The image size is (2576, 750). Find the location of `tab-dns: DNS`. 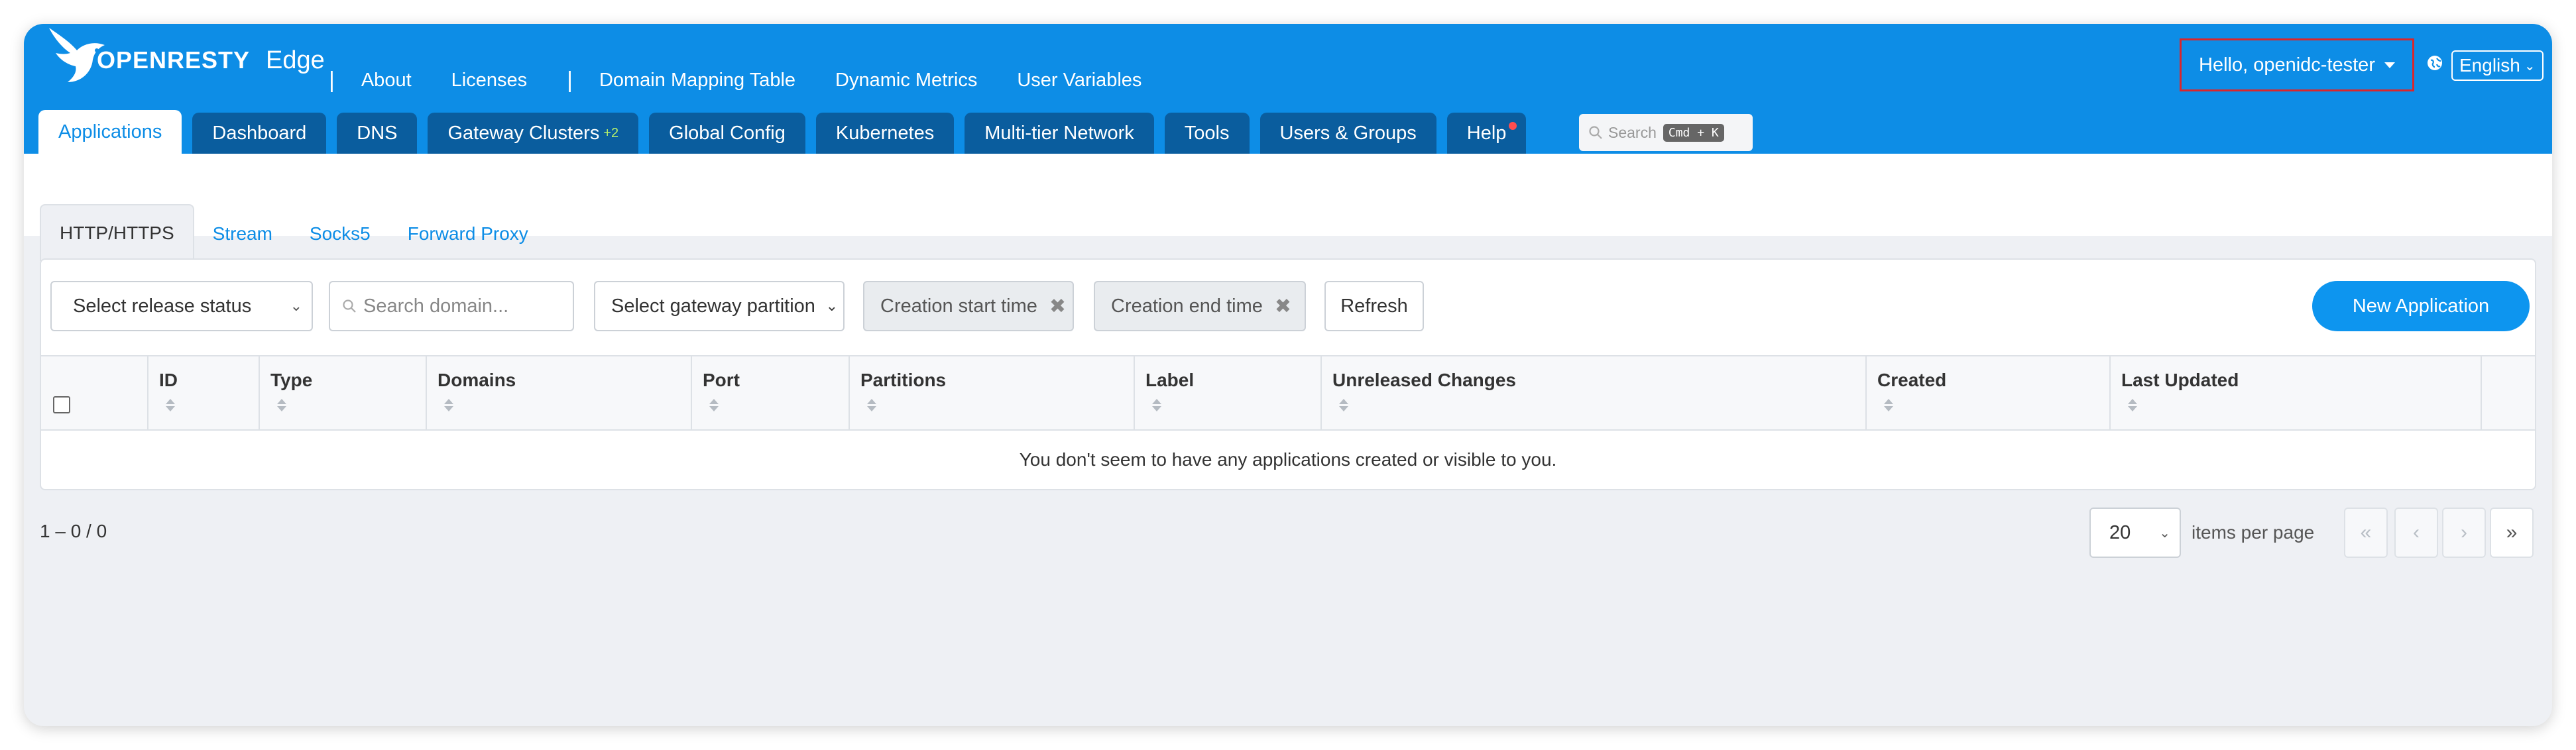

tab-dns: DNS is located at coordinates (378, 134).